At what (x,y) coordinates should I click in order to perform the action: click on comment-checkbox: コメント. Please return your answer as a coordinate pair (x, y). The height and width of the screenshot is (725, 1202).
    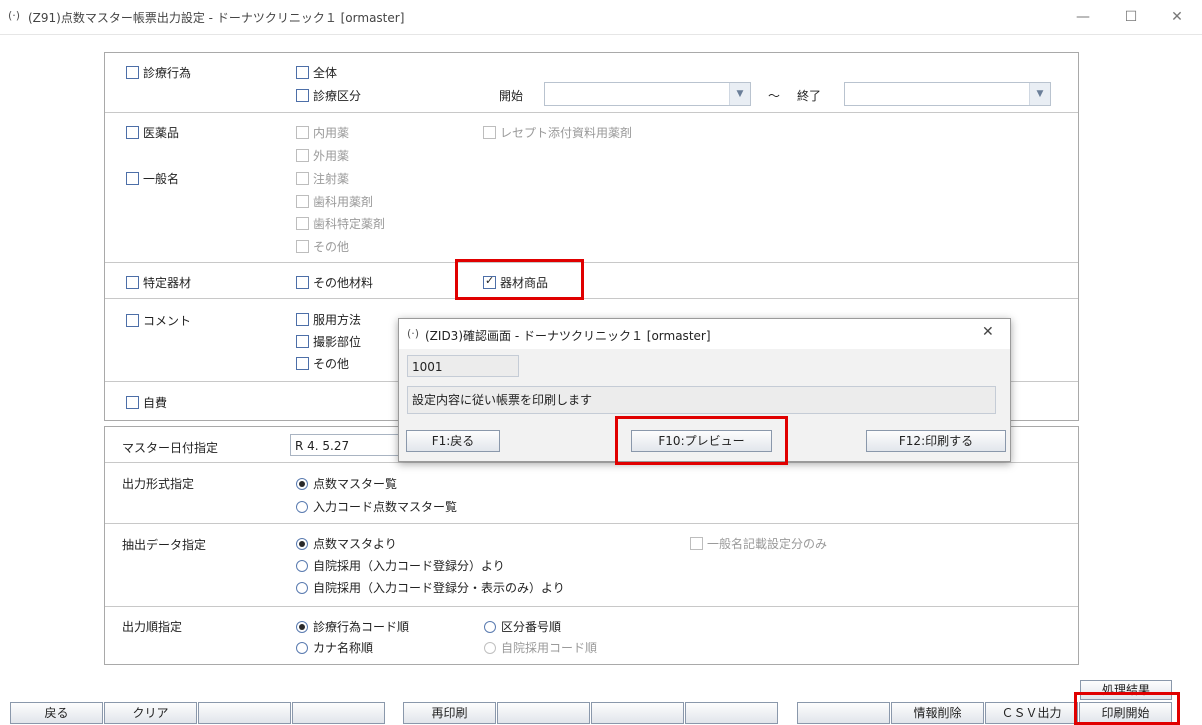
    Looking at the image, I should click on (158, 320).